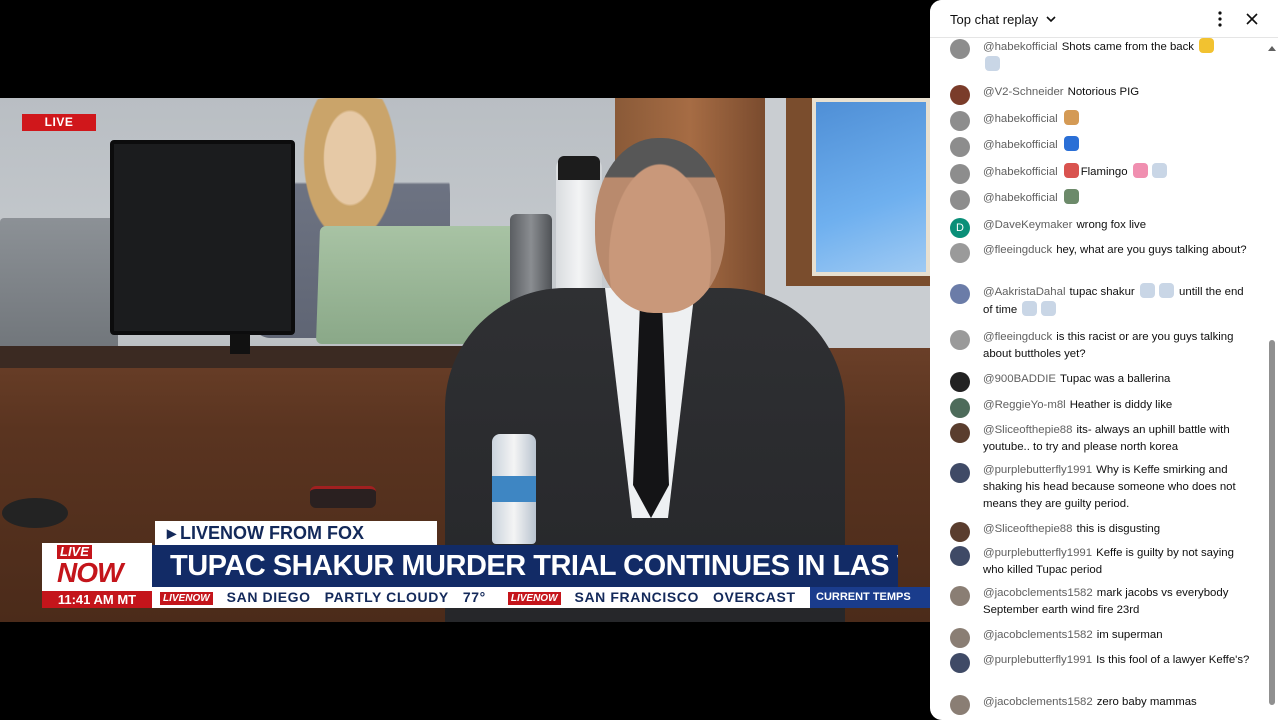  Describe the element at coordinates (1024, 405) in the screenshot. I see `chat-author: @ReggieYo-m8l` at that location.